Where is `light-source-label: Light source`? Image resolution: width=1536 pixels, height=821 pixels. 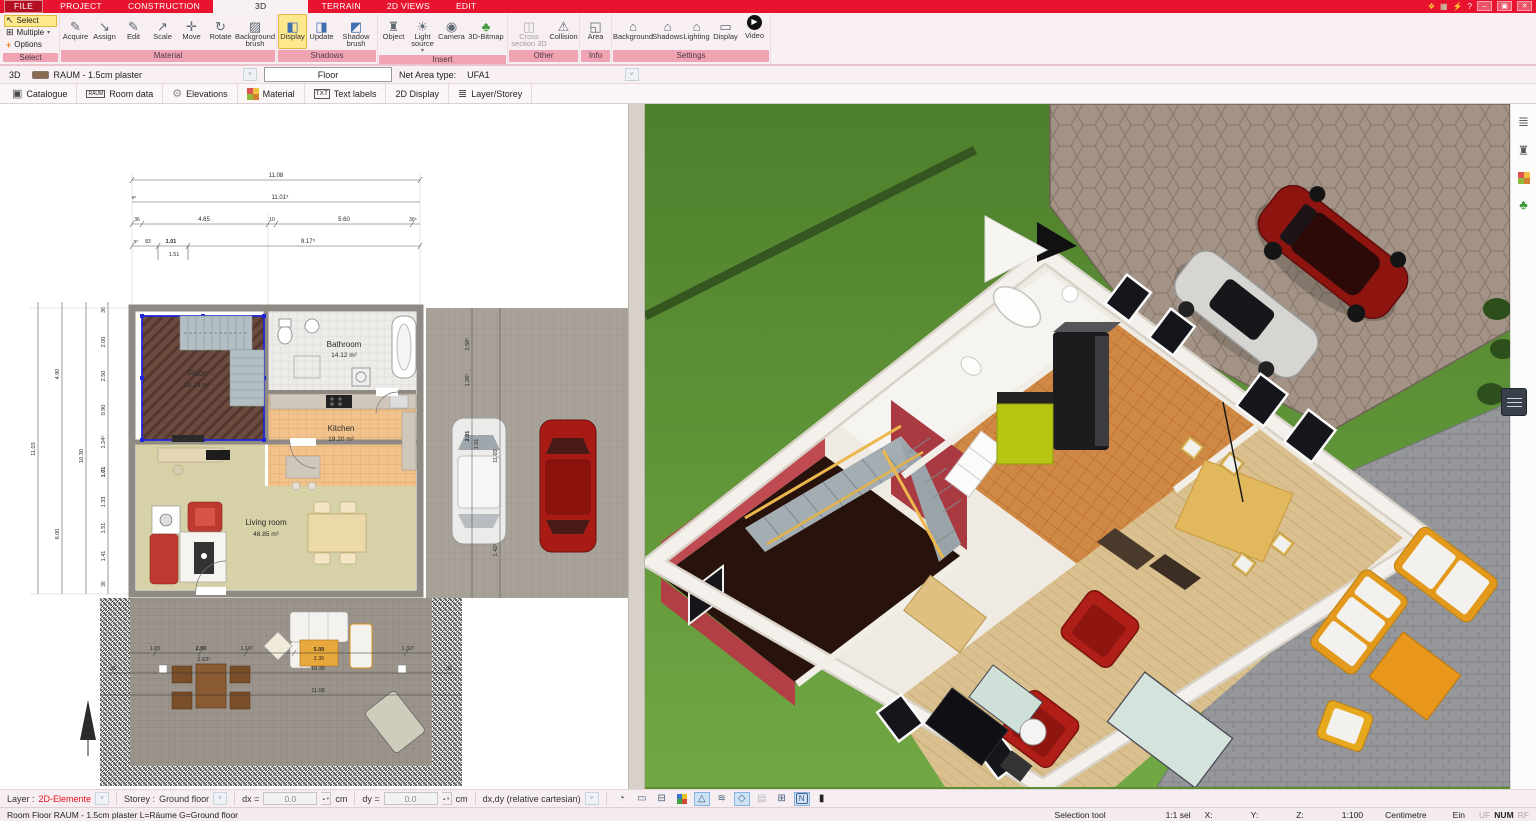 light-source-label: Light source is located at coordinates (422, 40).